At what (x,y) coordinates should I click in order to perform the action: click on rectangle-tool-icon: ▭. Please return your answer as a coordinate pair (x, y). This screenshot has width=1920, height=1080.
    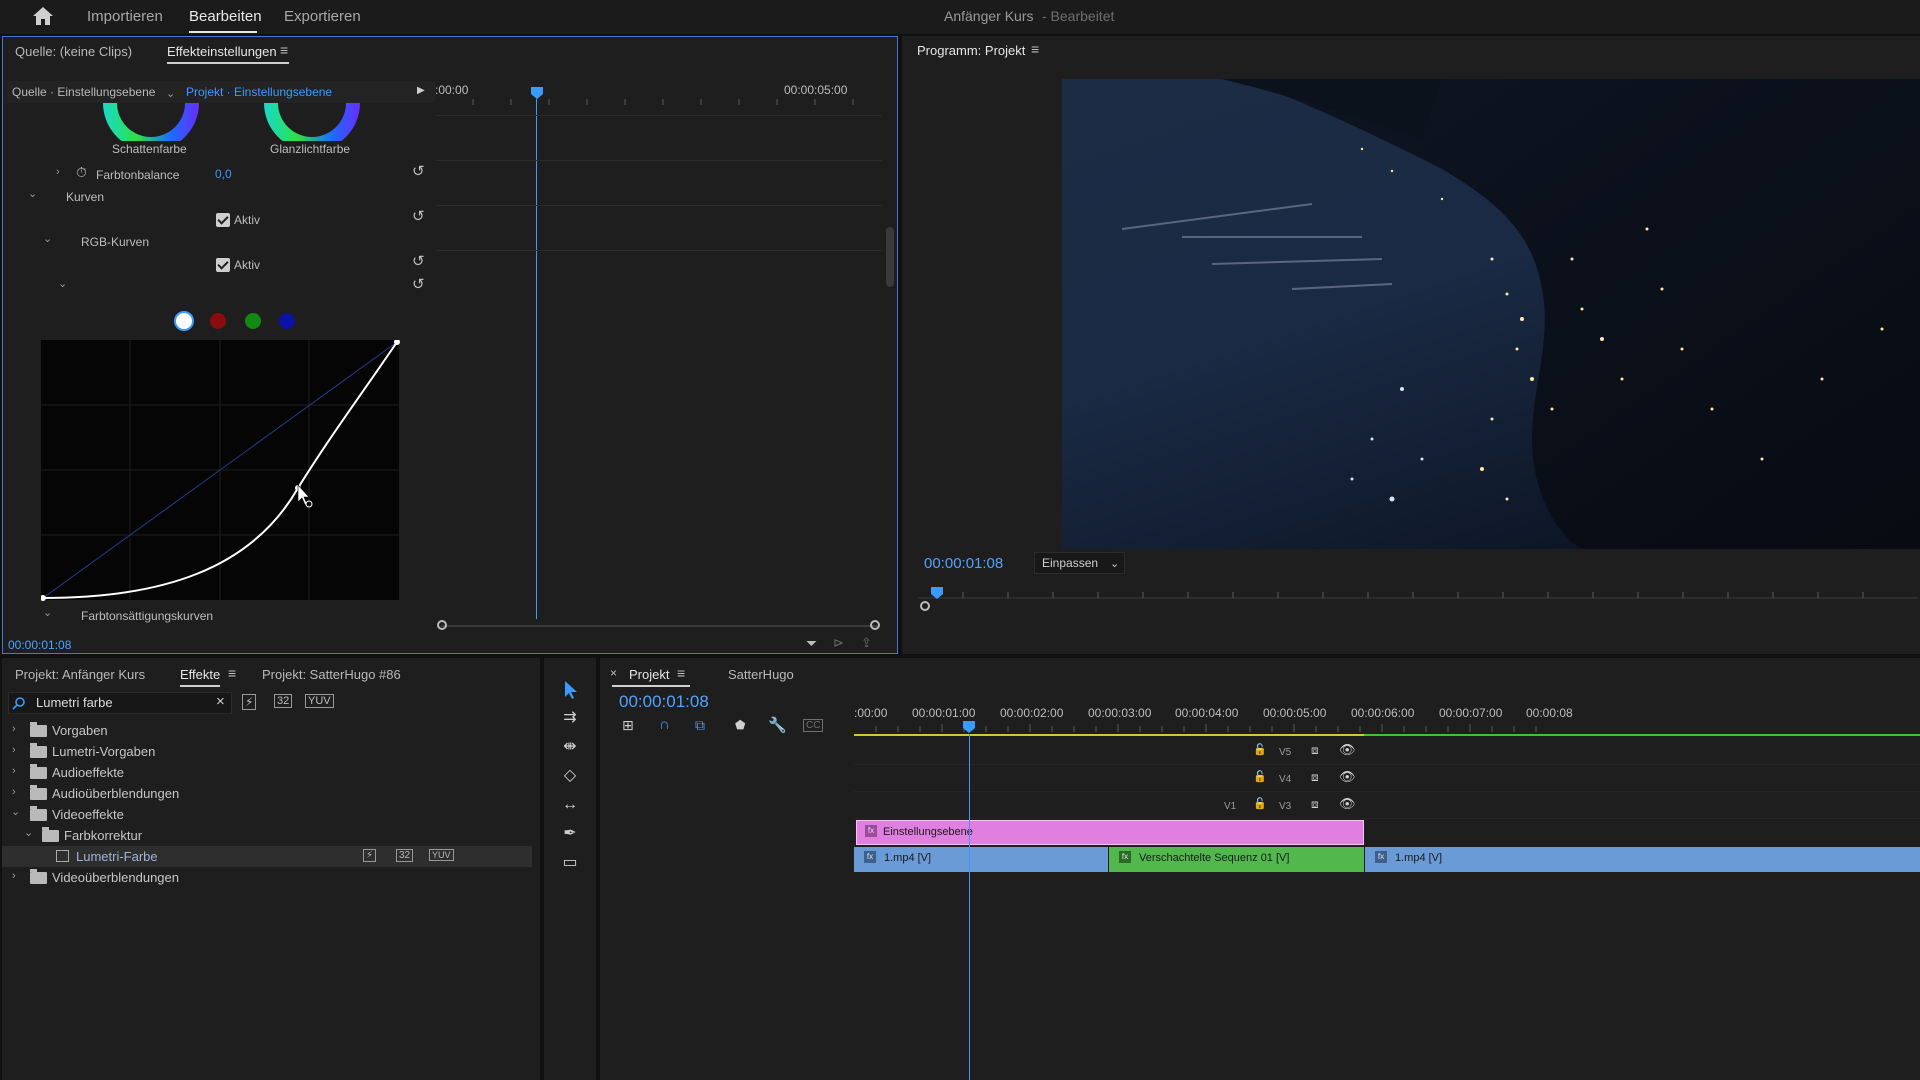
    Looking at the image, I should click on (570, 863).